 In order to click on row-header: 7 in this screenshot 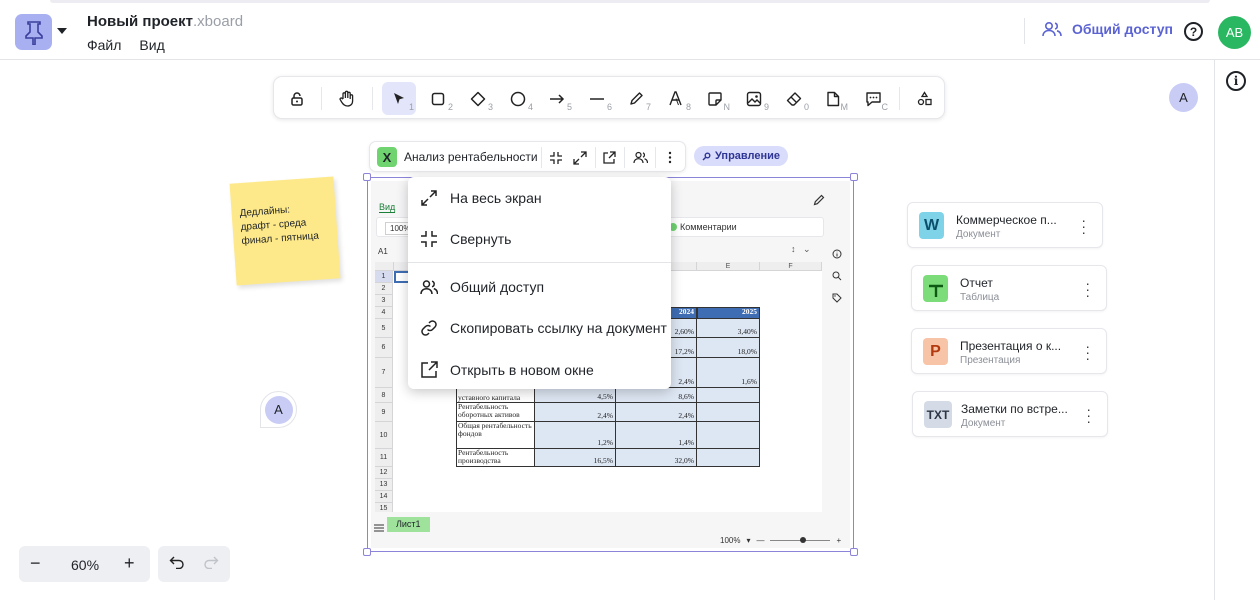, I will do `click(384, 373)`.